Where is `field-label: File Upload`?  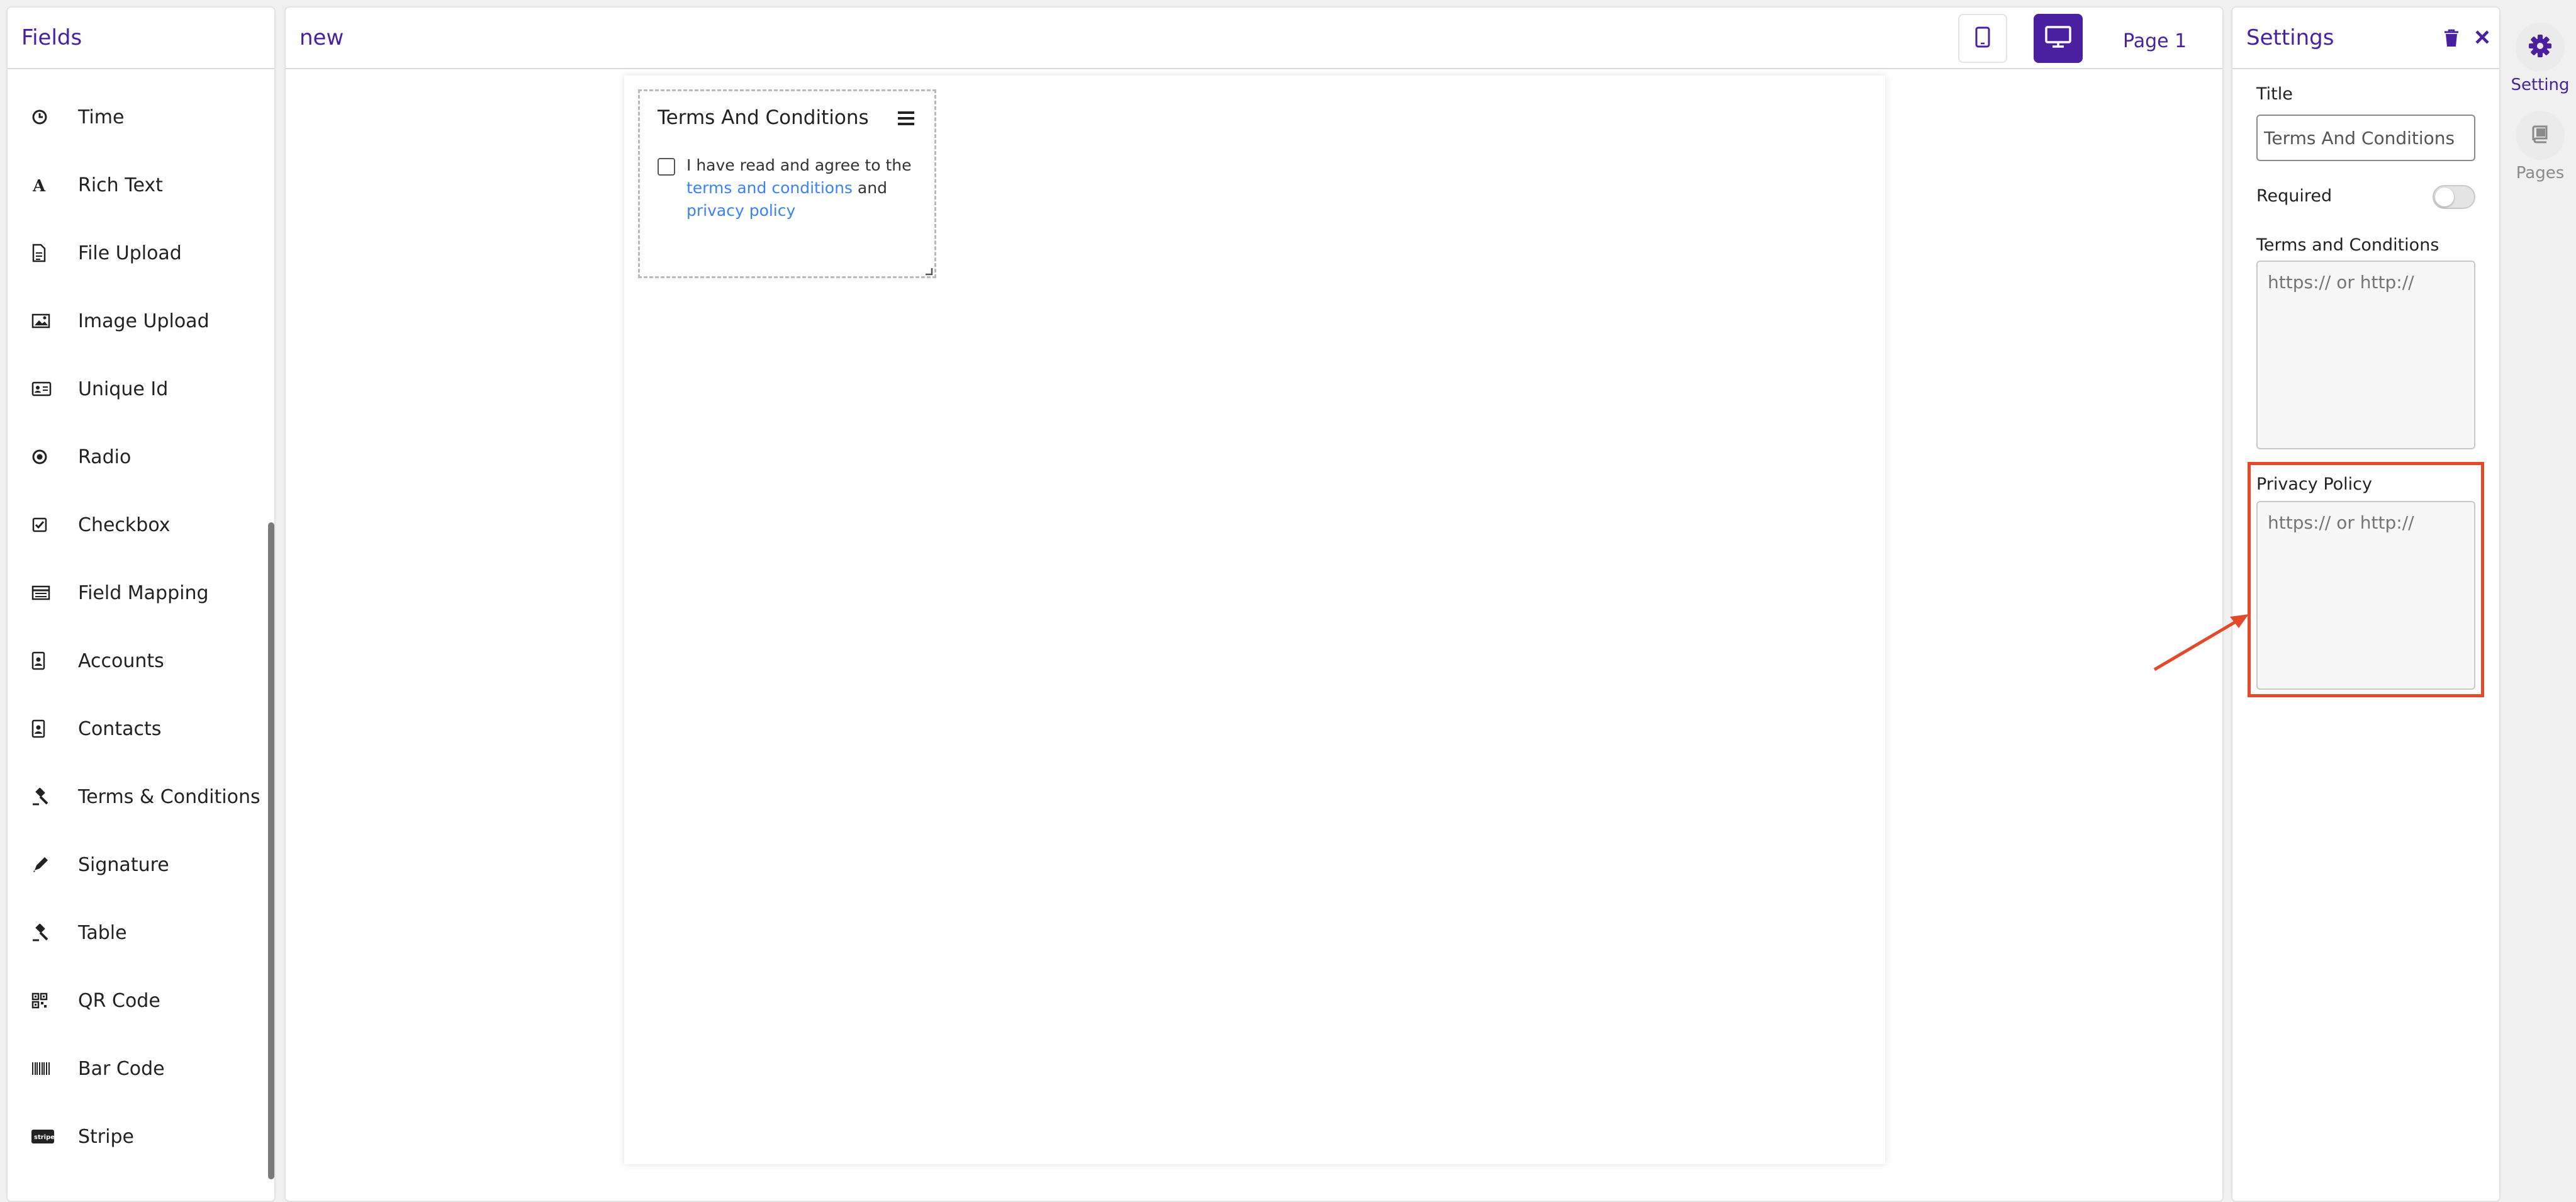 field-label: File Upload is located at coordinates (130, 253).